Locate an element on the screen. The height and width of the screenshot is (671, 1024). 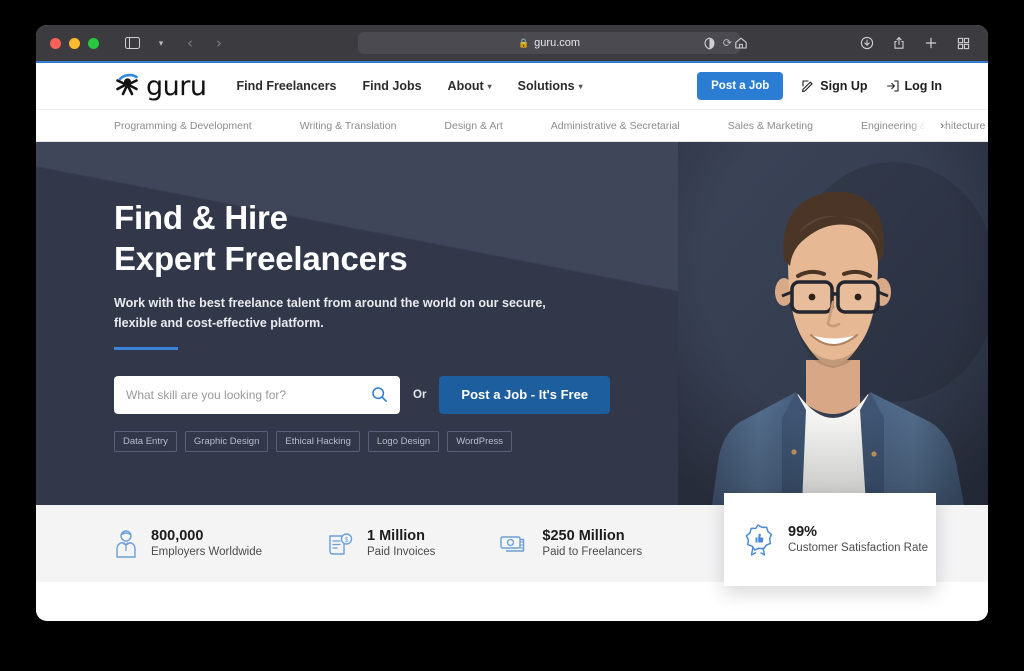
stat-label: Paid to Freelancers is located at coordinates (592, 552).